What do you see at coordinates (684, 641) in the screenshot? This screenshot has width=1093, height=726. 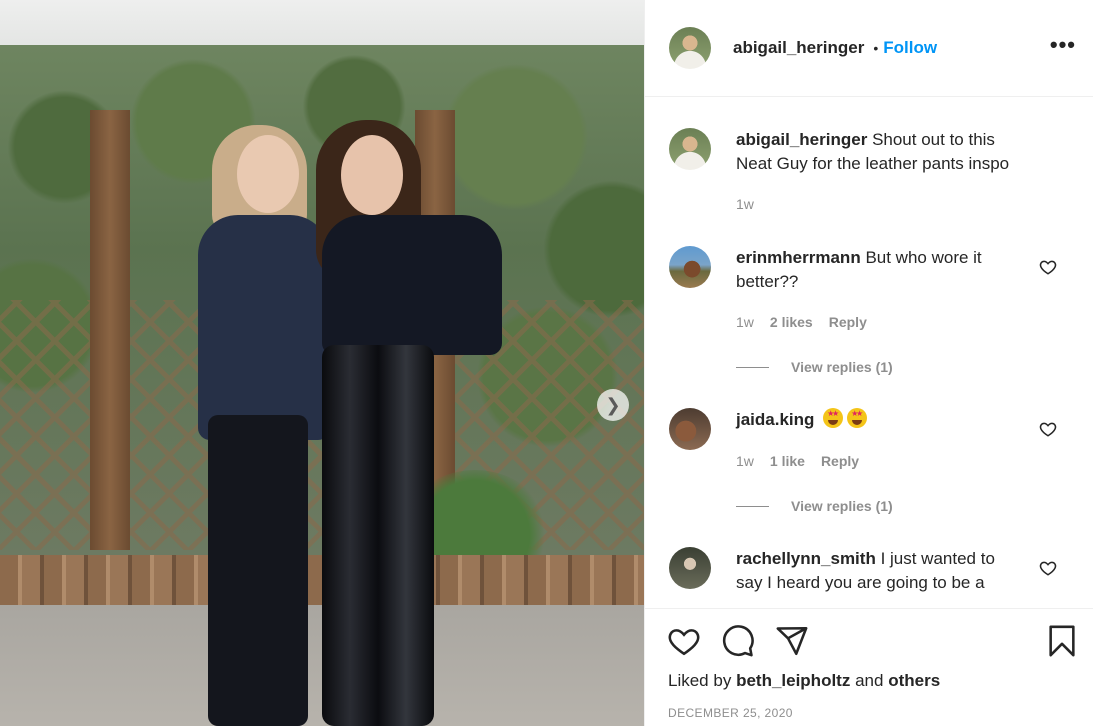 I see `heart-icon` at bounding box center [684, 641].